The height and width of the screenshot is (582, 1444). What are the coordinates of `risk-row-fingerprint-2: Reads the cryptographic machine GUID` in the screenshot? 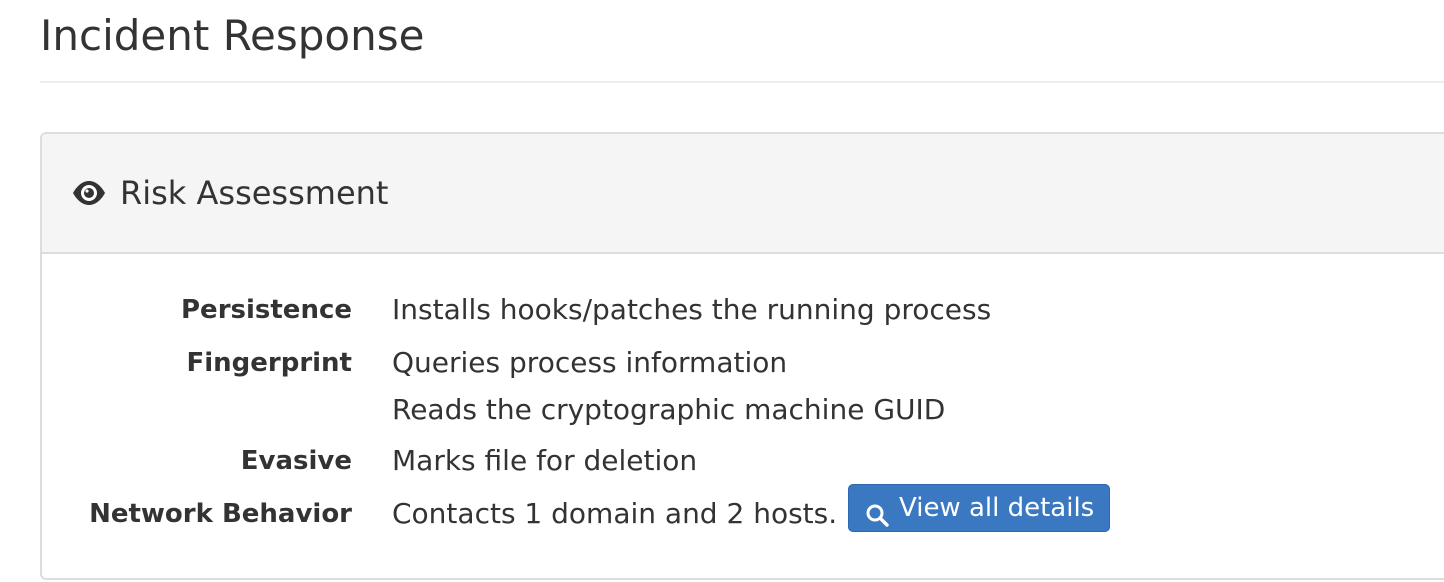 It's located at (743, 410).